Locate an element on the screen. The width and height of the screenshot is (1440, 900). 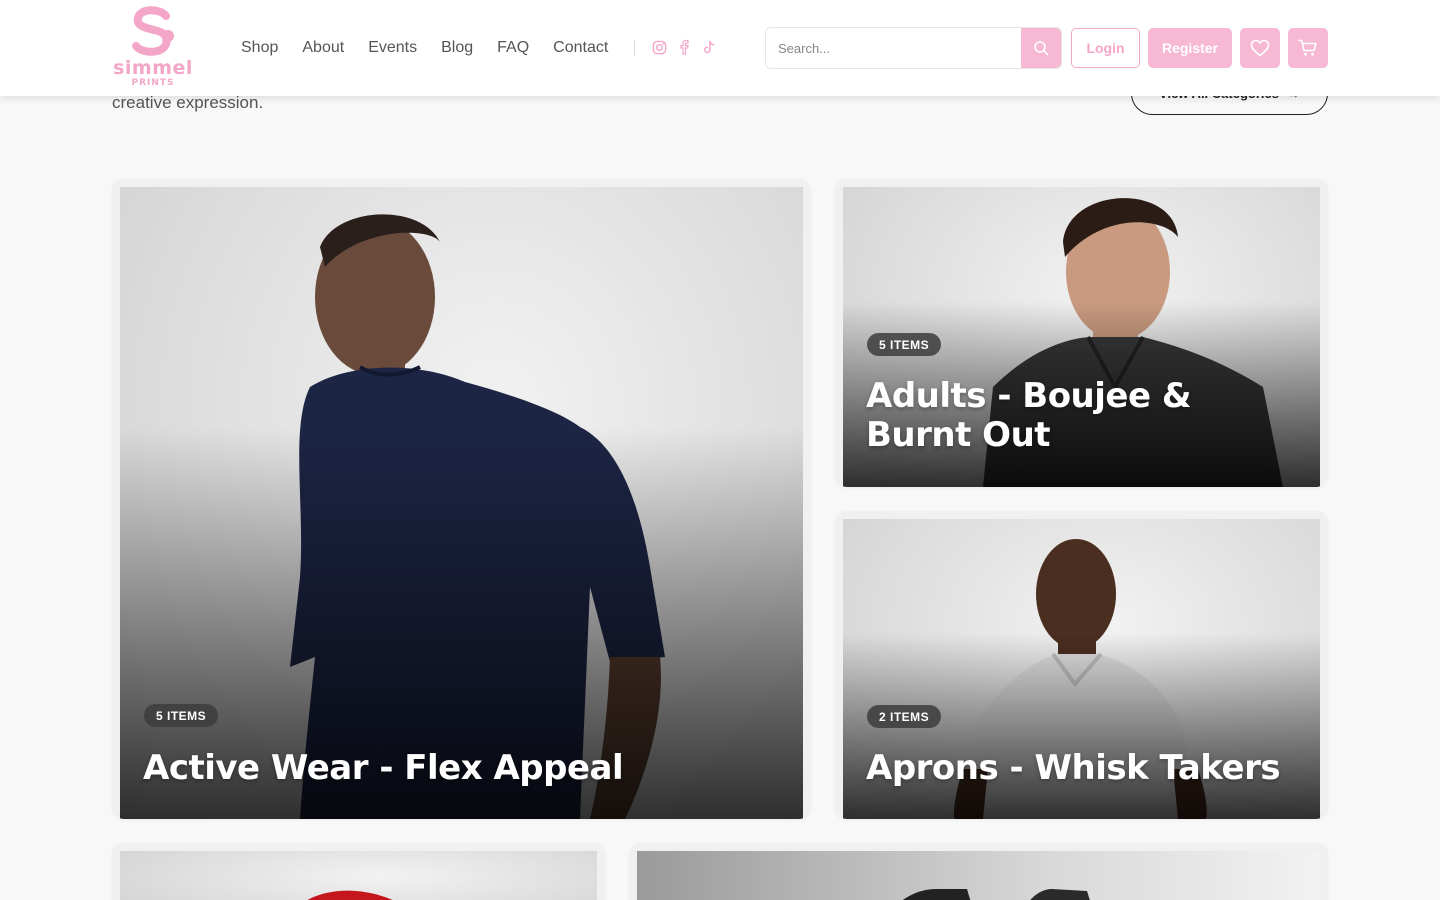
heart-icon is located at coordinates (1260, 48).